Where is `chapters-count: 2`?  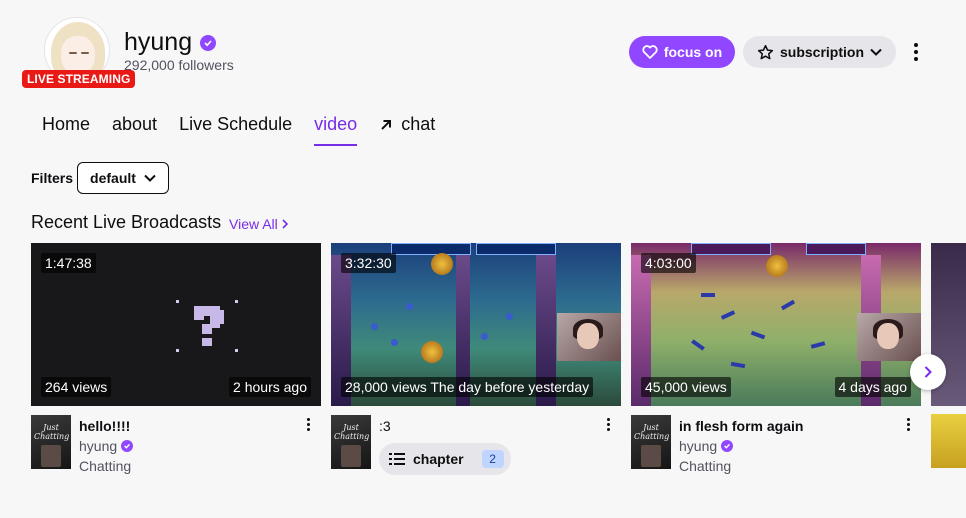
chapters-count: 2 is located at coordinates (492, 459).